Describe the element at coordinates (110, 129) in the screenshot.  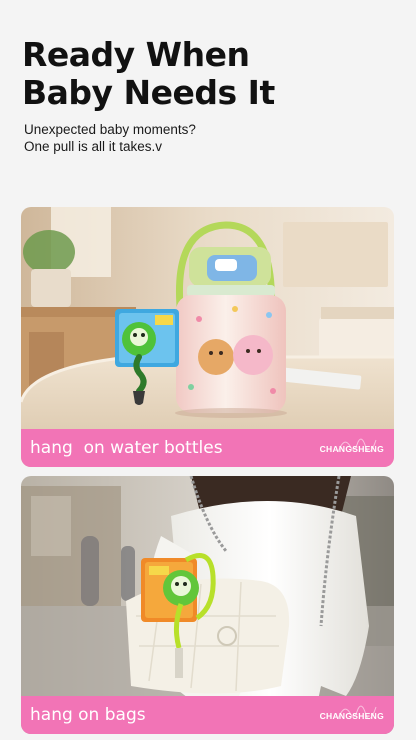
I see `subtitle-line-1: Unexpected baby moments?` at that location.